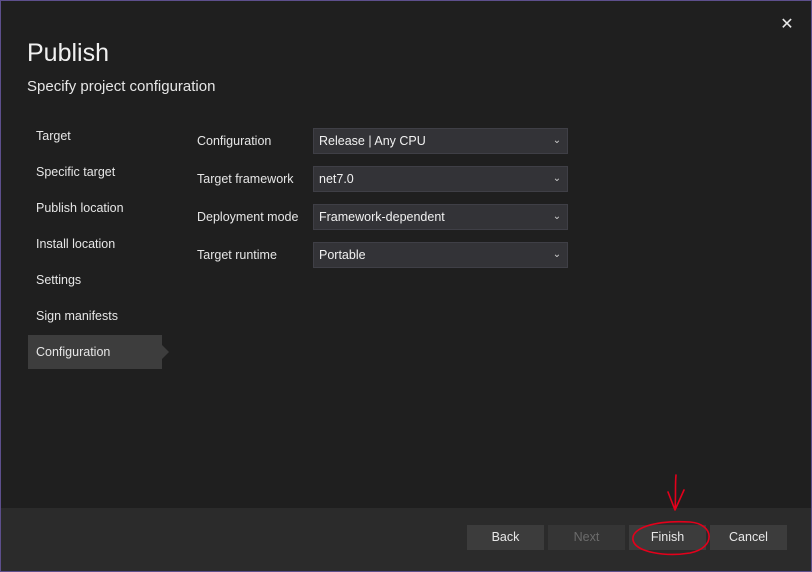  I want to click on step-install-location: Install location, so click(95, 244).